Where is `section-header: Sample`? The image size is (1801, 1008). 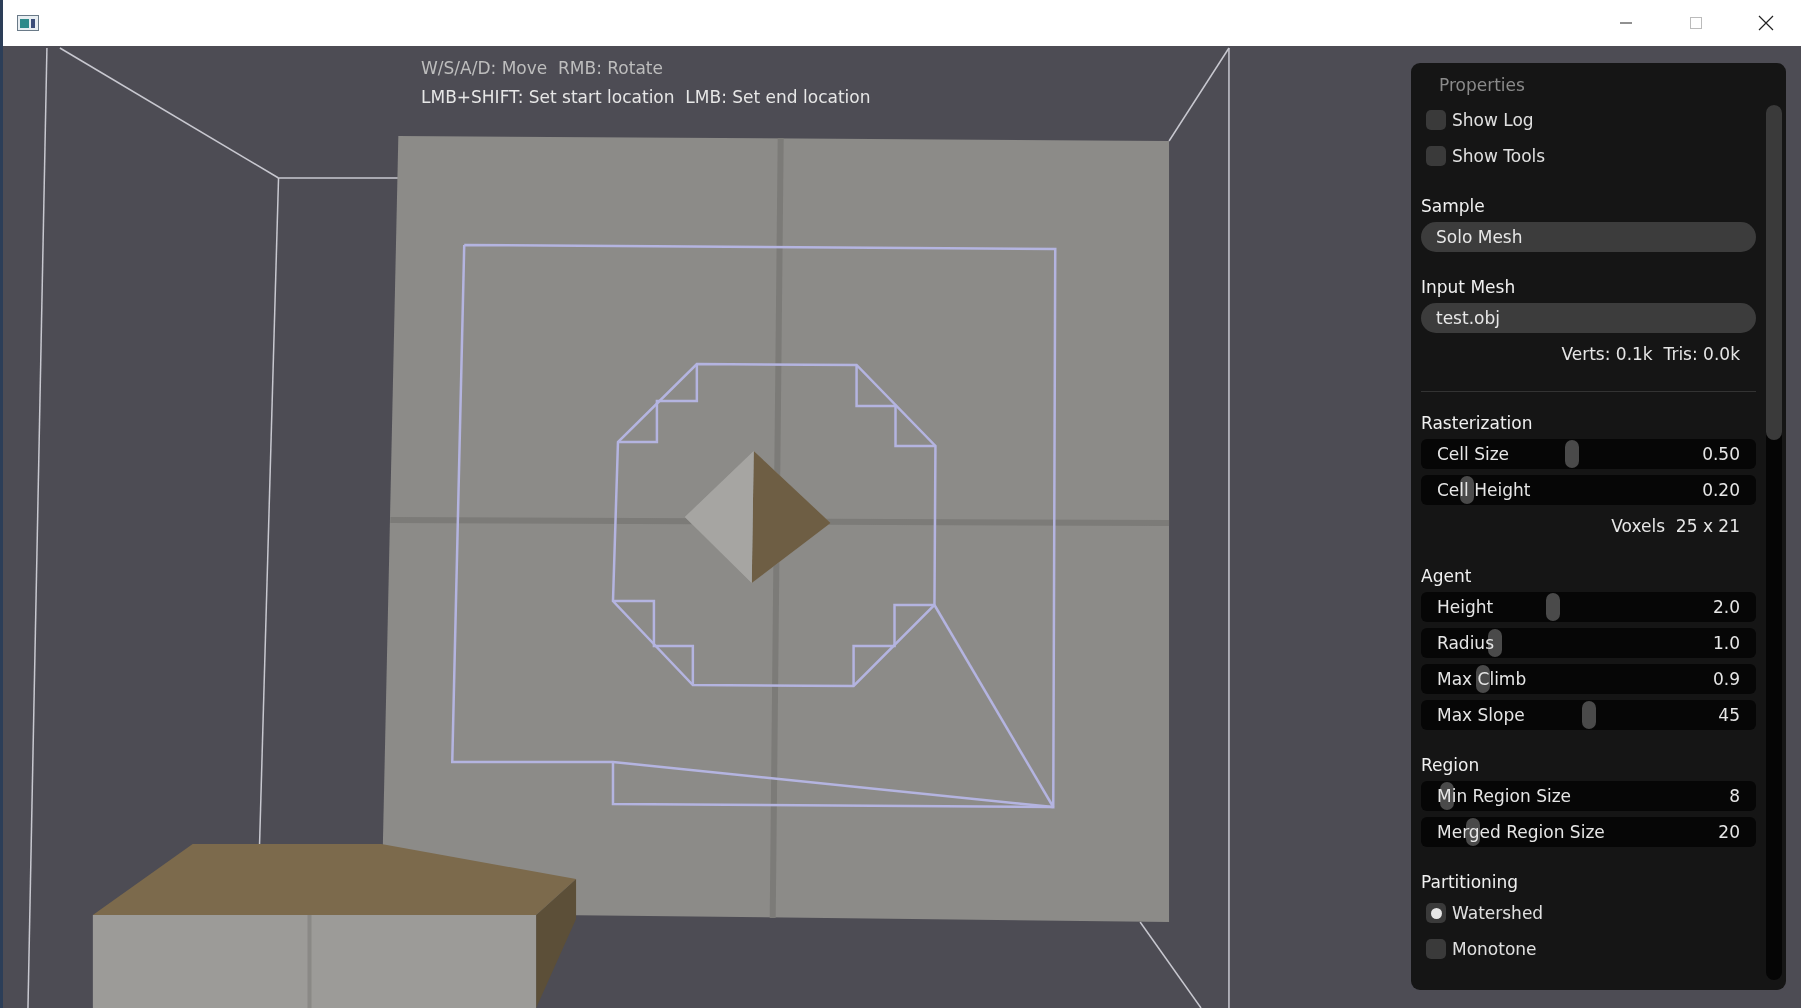 section-header: Sample is located at coordinates (1453, 205).